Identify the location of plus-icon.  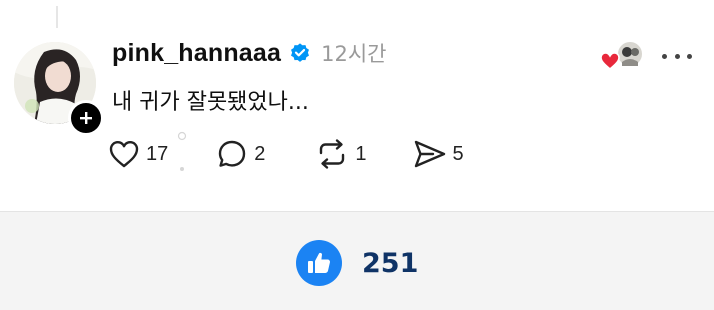
(86, 118).